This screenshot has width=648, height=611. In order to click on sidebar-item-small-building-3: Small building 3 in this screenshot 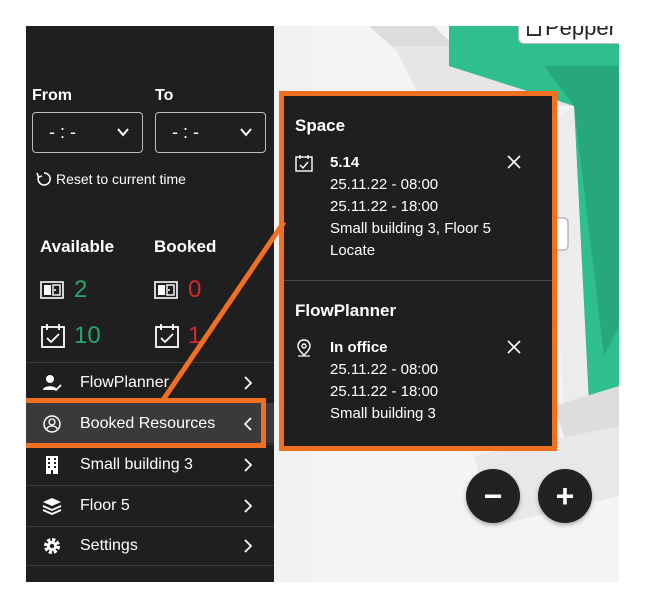, I will do `click(150, 464)`.